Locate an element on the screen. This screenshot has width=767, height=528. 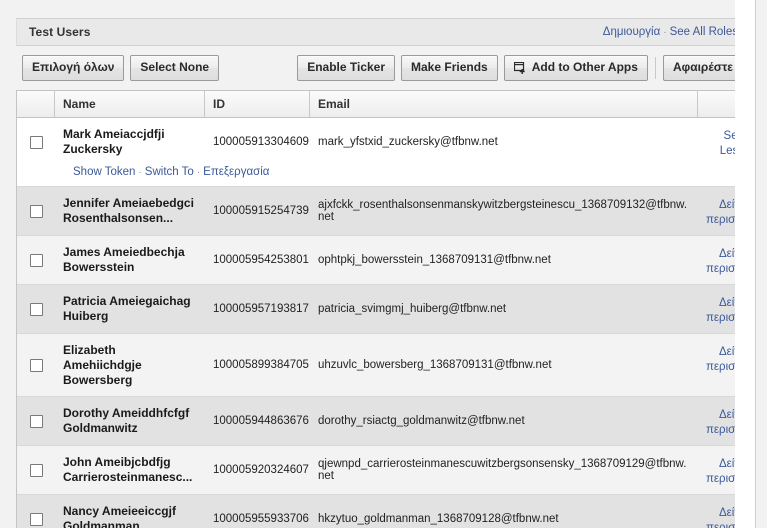
switch-to-link: Switch To is located at coordinates (169, 172).